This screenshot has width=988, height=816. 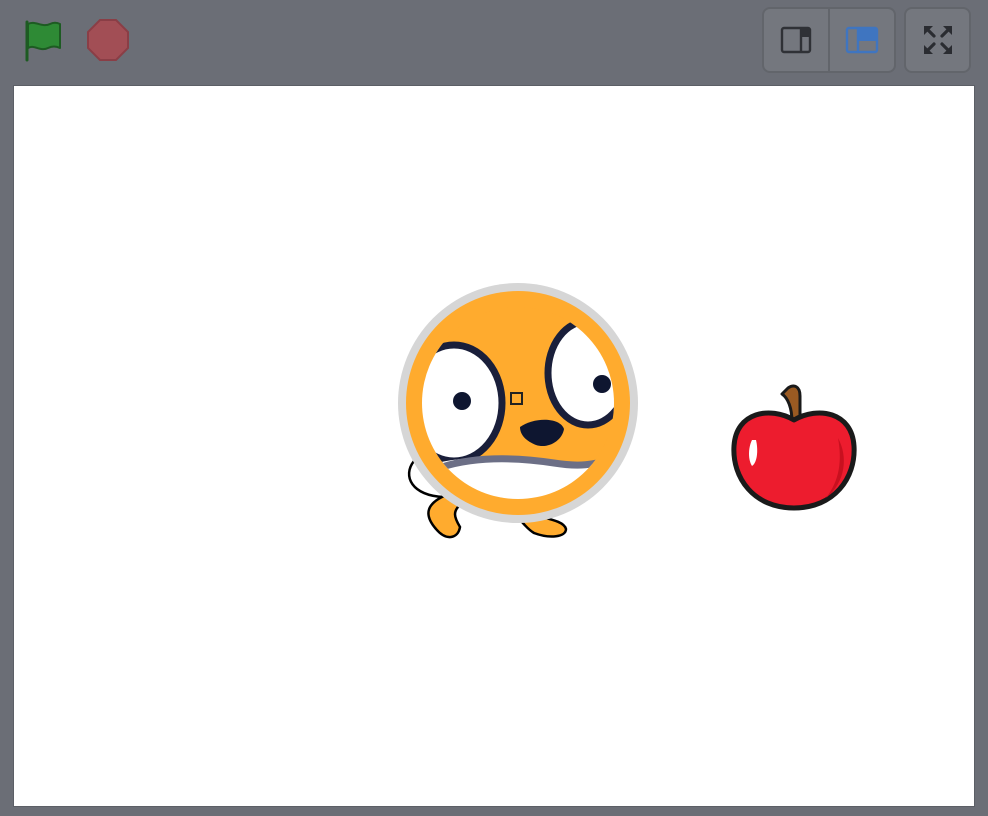 I want to click on green-flag-button, so click(x=43, y=41).